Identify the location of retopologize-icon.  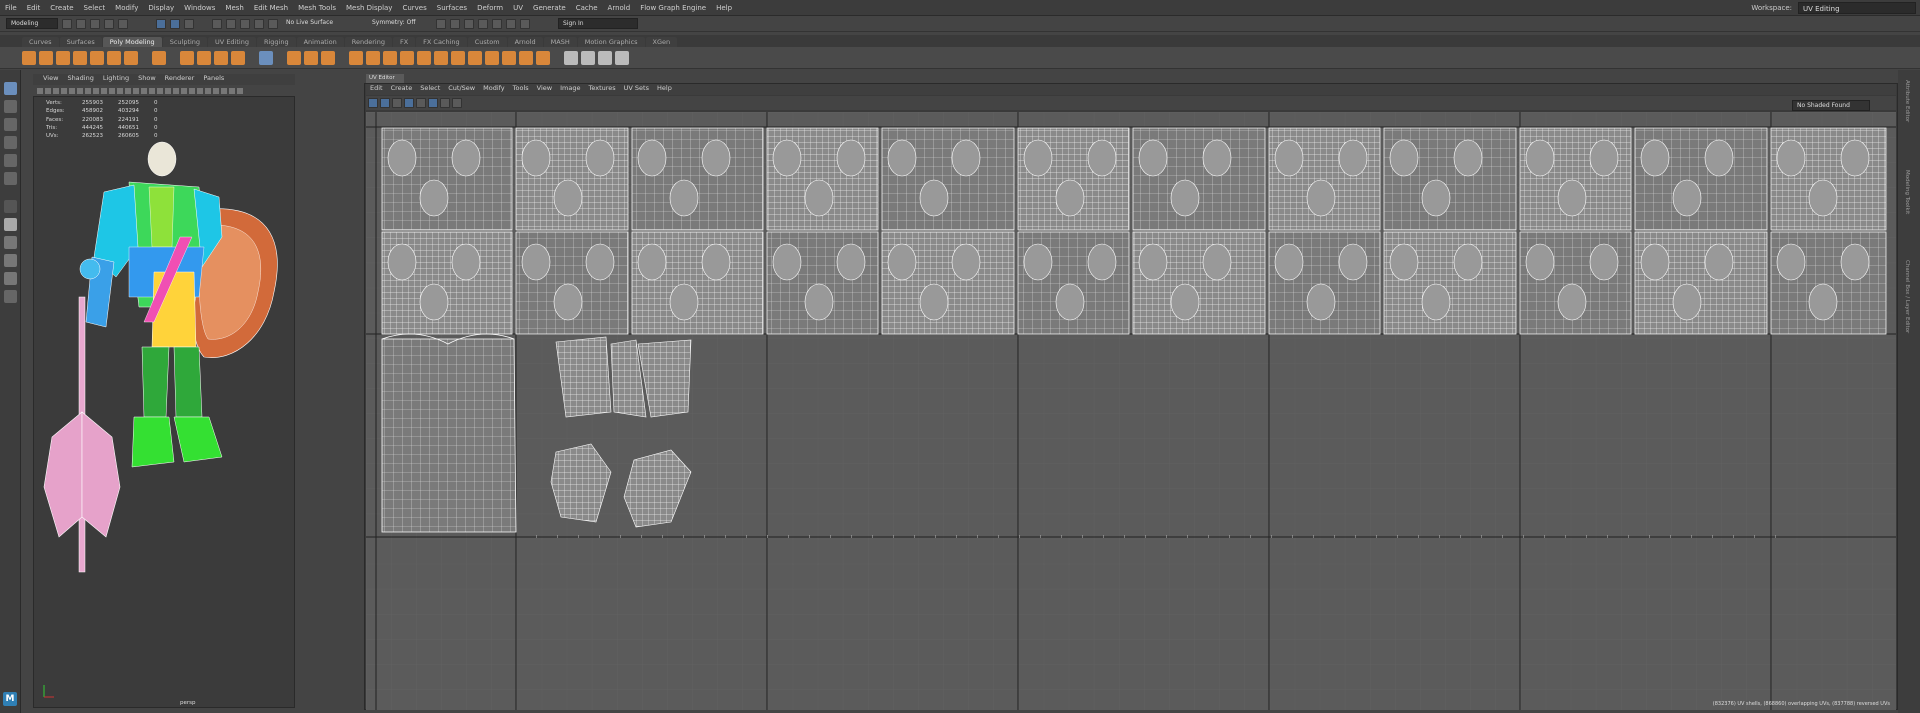
(543, 57).